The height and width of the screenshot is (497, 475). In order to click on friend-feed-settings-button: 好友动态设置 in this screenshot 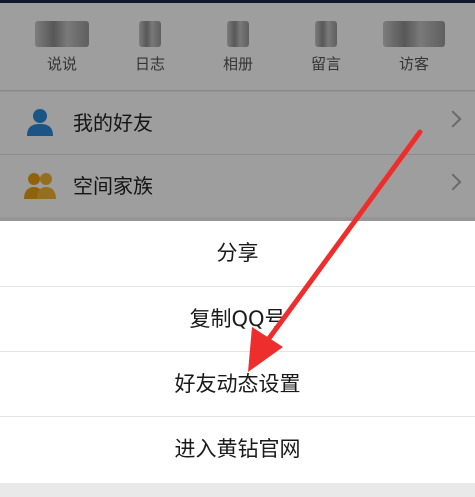, I will do `click(237, 384)`.